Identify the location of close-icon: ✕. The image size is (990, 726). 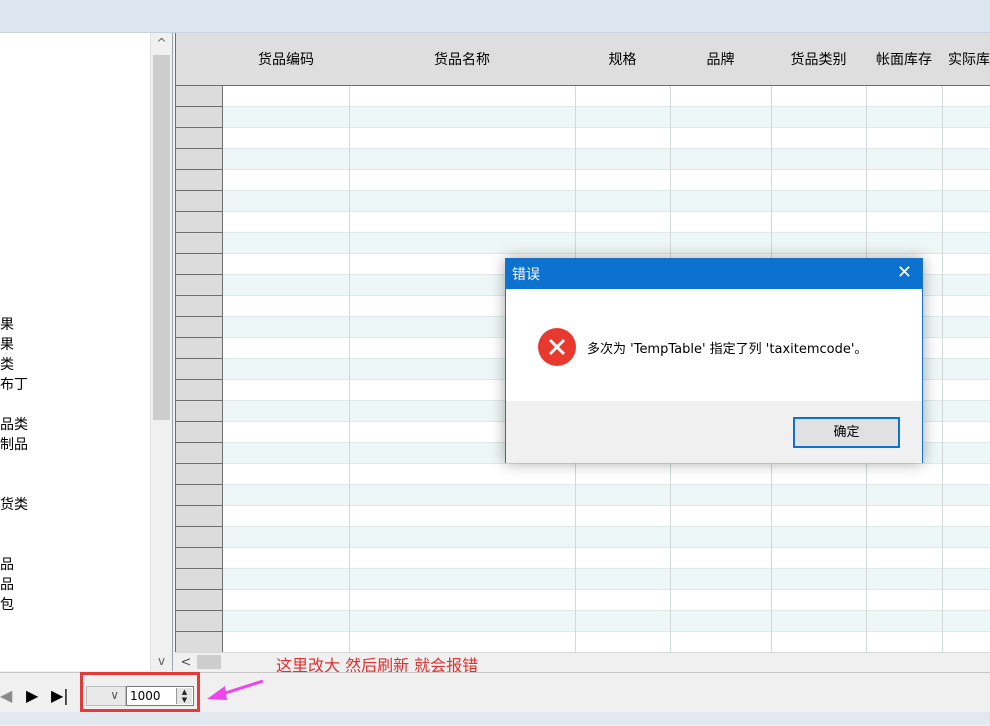
(904, 272).